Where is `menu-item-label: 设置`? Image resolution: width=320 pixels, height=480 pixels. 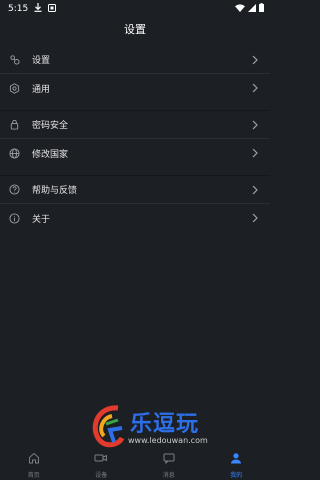 menu-item-label: 设置 is located at coordinates (41, 61).